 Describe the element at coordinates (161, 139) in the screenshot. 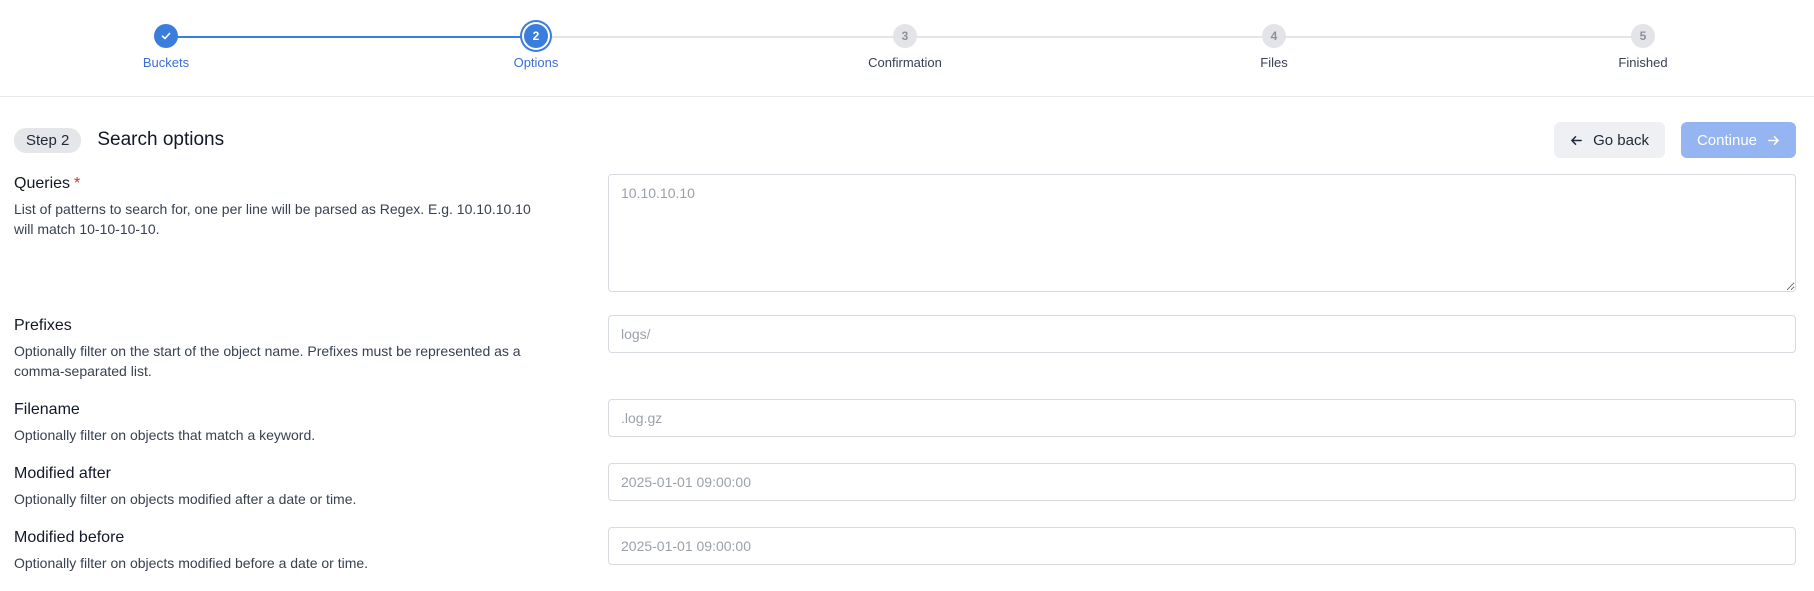

I see `page-title: Search options` at that location.